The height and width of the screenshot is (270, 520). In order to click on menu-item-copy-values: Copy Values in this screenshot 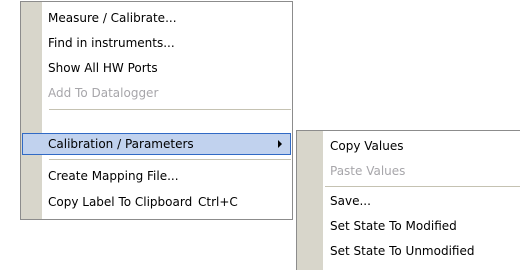, I will do `click(409, 146)`.